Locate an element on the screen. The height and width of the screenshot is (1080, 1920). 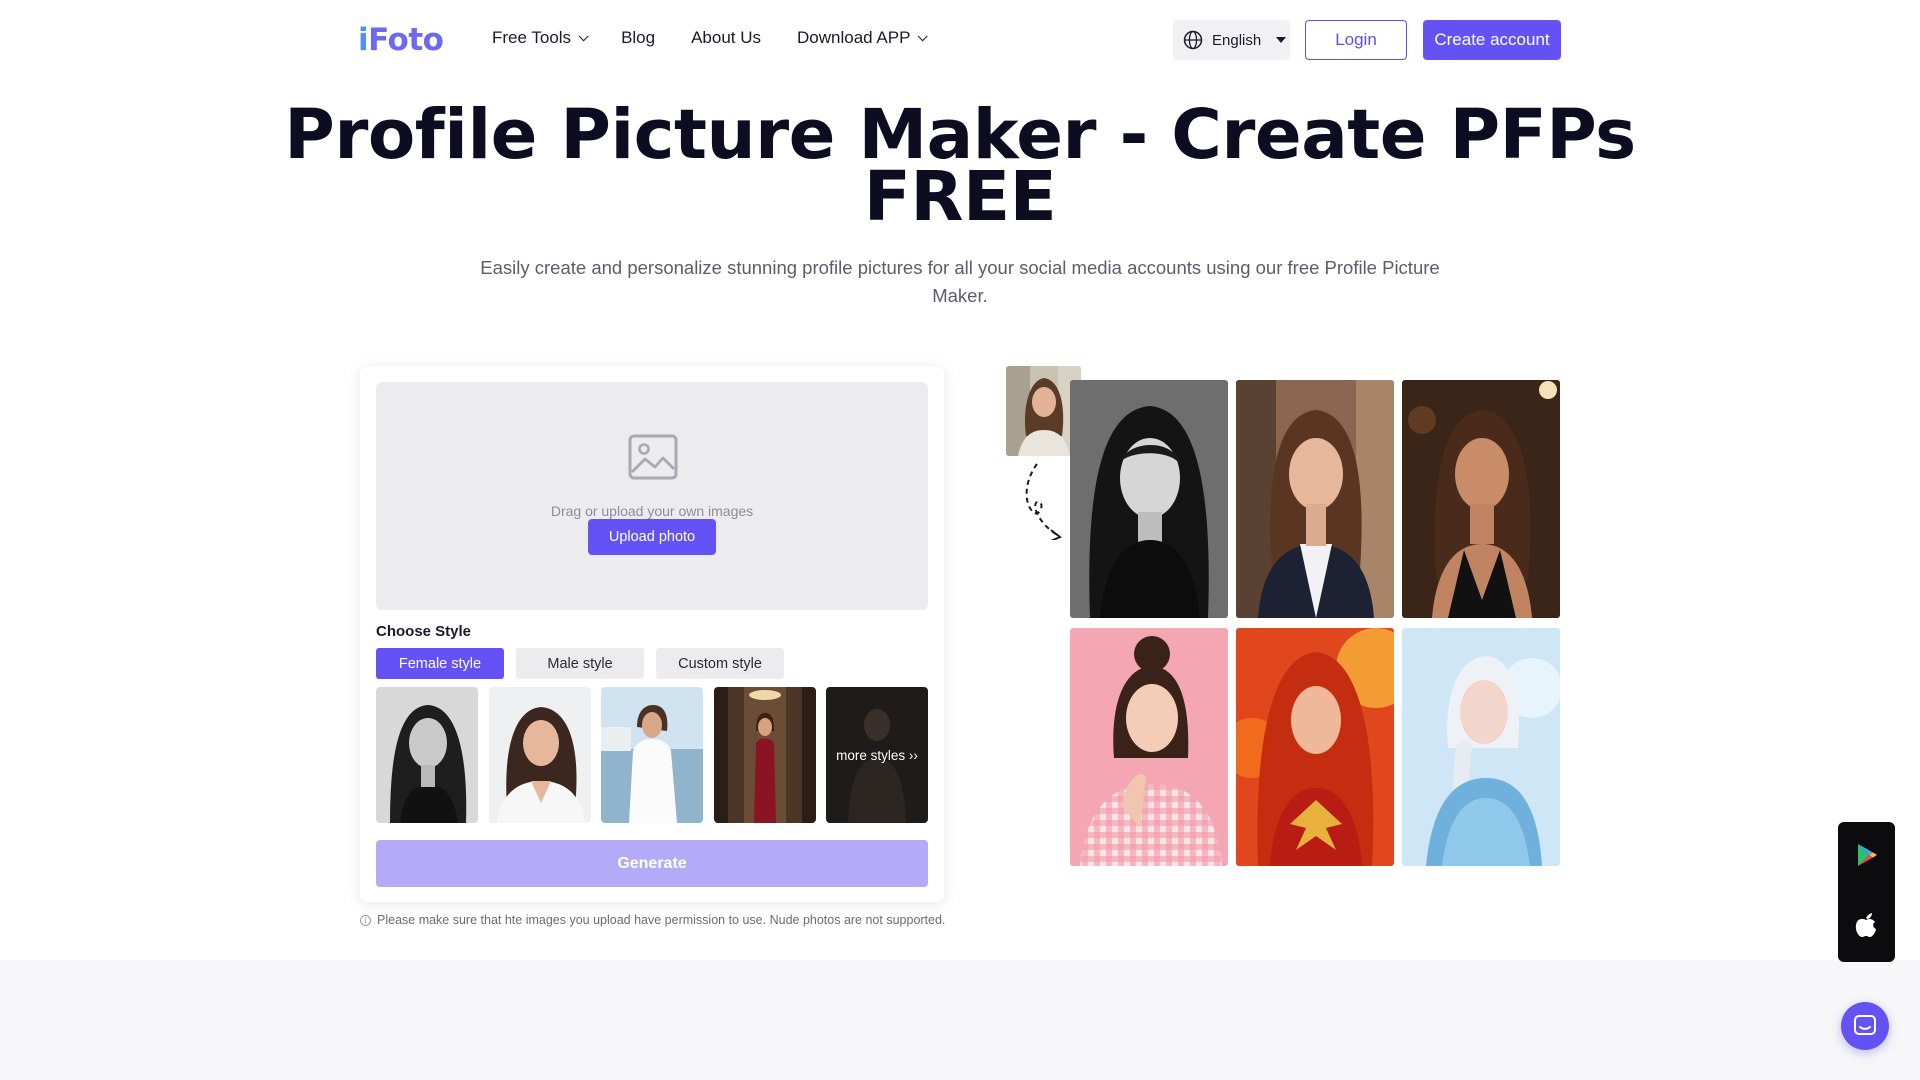
tab-male-style: Male style is located at coordinates (580, 663).